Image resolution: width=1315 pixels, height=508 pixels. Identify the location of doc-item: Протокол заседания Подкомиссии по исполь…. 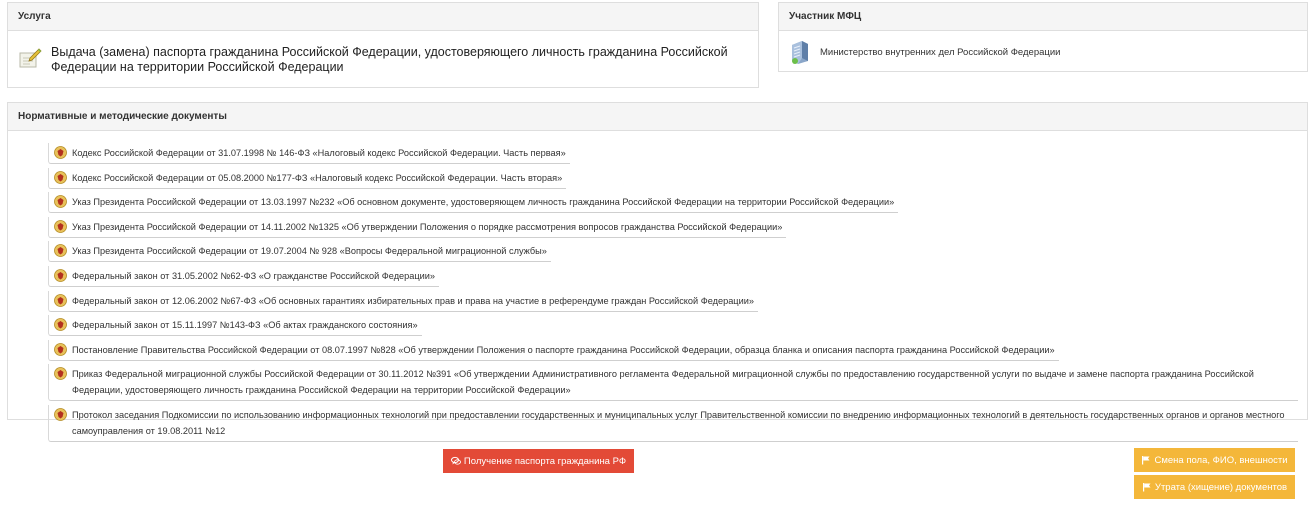
(673, 423).